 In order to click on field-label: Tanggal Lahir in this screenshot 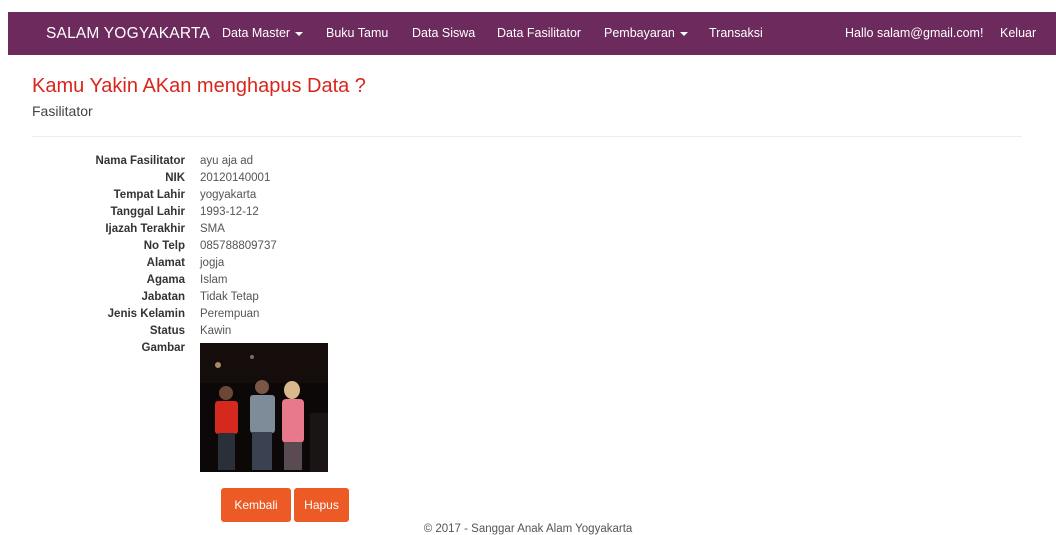, I will do `click(147, 212)`.